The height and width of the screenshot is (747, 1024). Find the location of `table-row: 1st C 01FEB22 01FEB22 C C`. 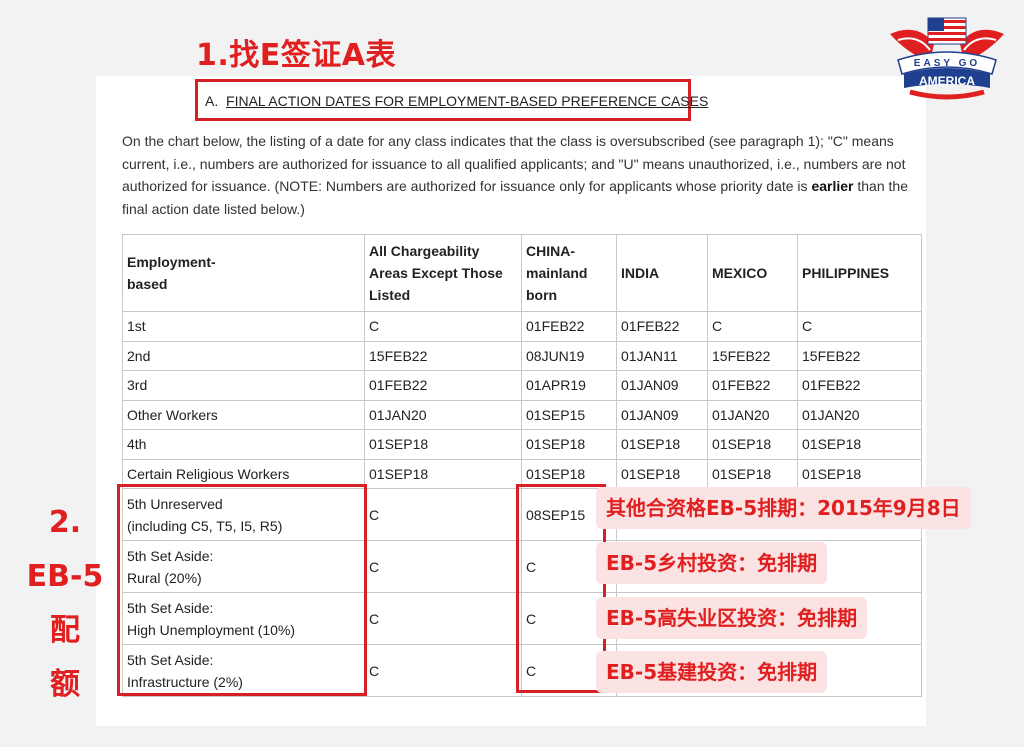

table-row: 1st C 01FEB22 01FEB22 C C is located at coordinates (522, 326).